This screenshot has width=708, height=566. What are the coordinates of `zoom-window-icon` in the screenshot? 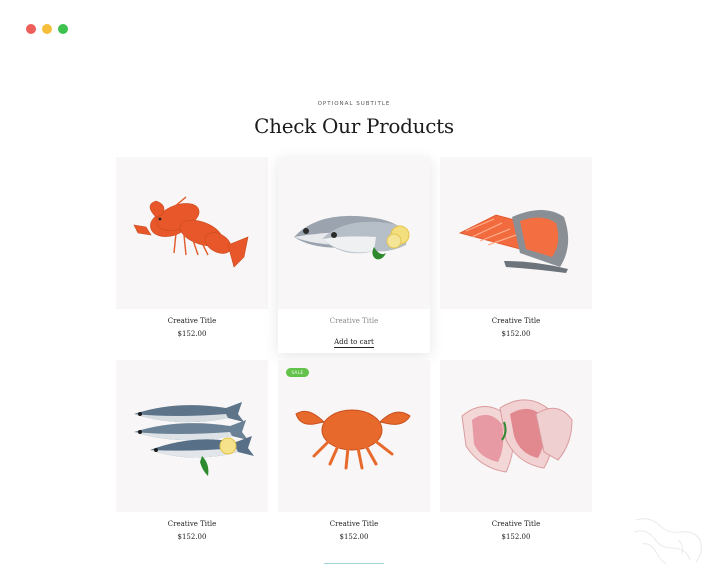 It's located at (63, 29).